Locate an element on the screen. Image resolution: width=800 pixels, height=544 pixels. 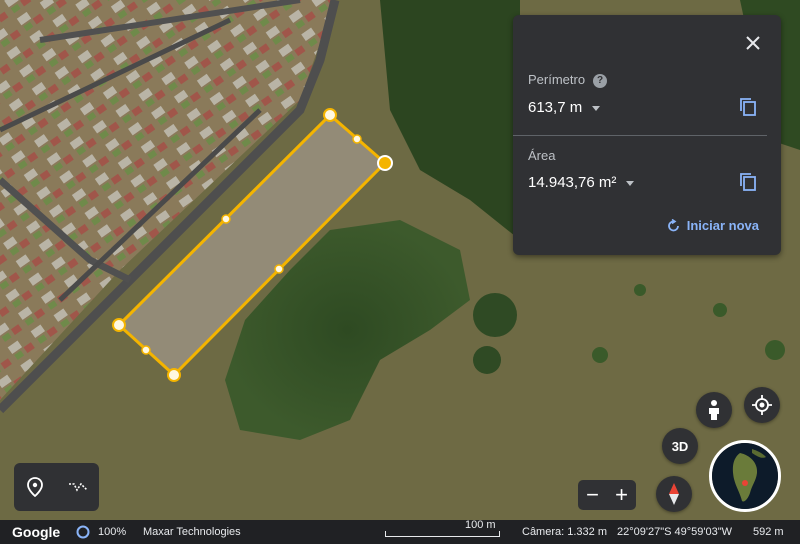
path-icon is located at coordinates (78, 487).